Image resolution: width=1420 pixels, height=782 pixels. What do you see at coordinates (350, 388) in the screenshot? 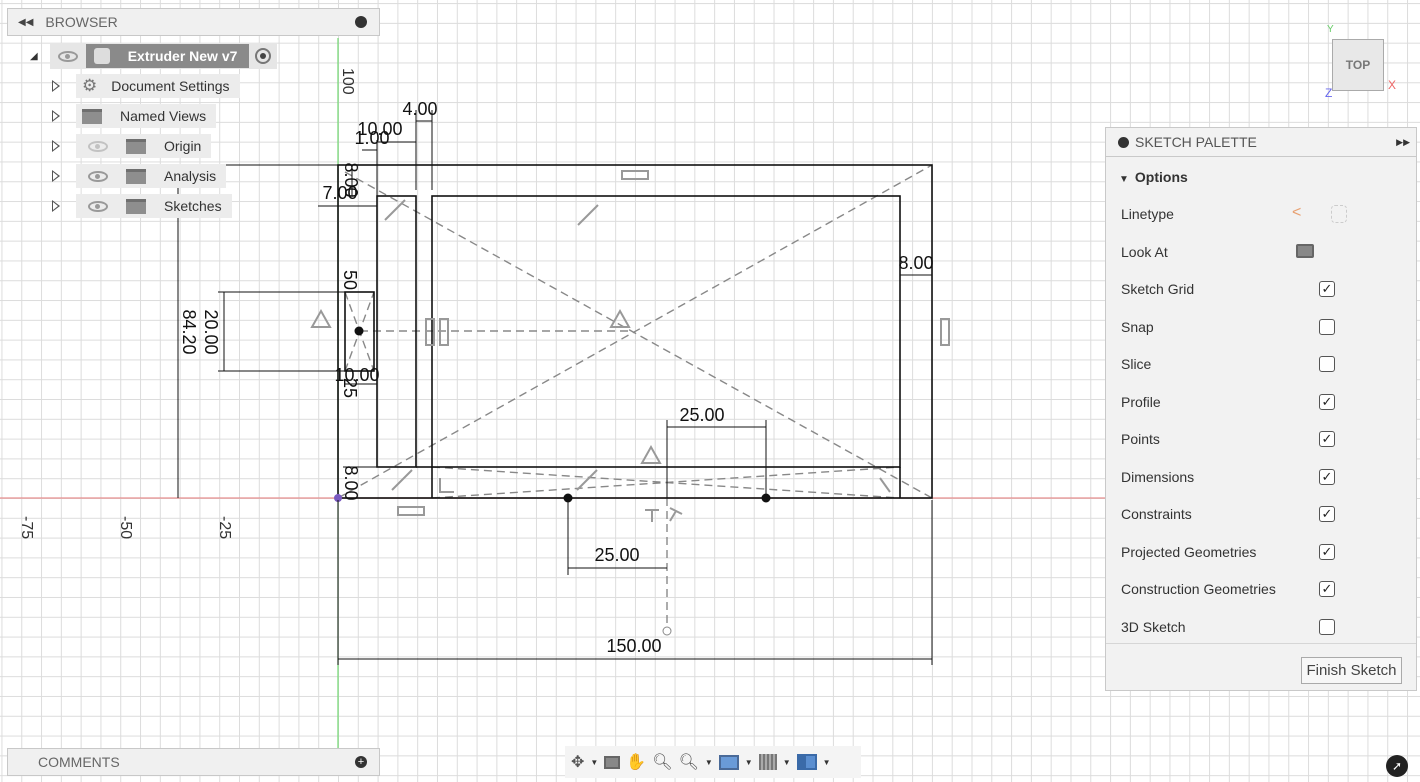
I see `dim-small-25: 25` at bounding box center [350, 388].